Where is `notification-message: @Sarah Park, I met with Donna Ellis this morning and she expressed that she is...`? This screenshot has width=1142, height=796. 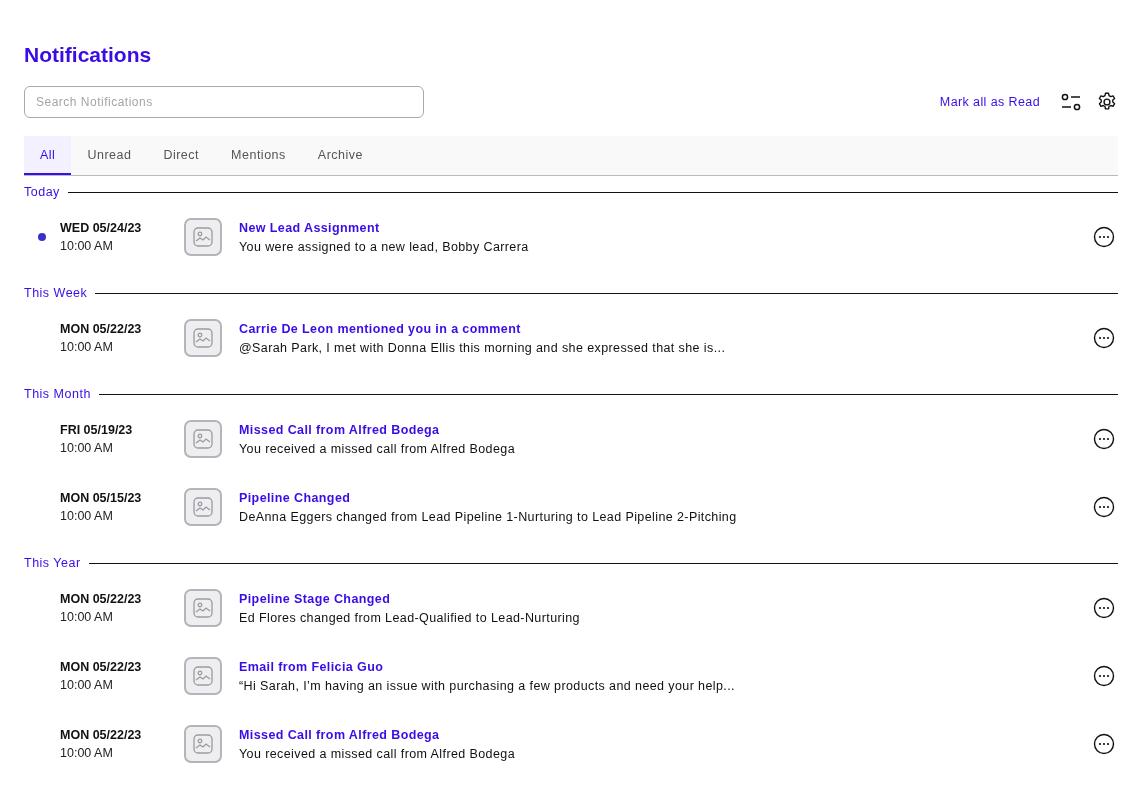
notification-message: @Sarah Park, I met with Donna Ellis this morning and she expressed that she is... is located at coordinates (483, 348).